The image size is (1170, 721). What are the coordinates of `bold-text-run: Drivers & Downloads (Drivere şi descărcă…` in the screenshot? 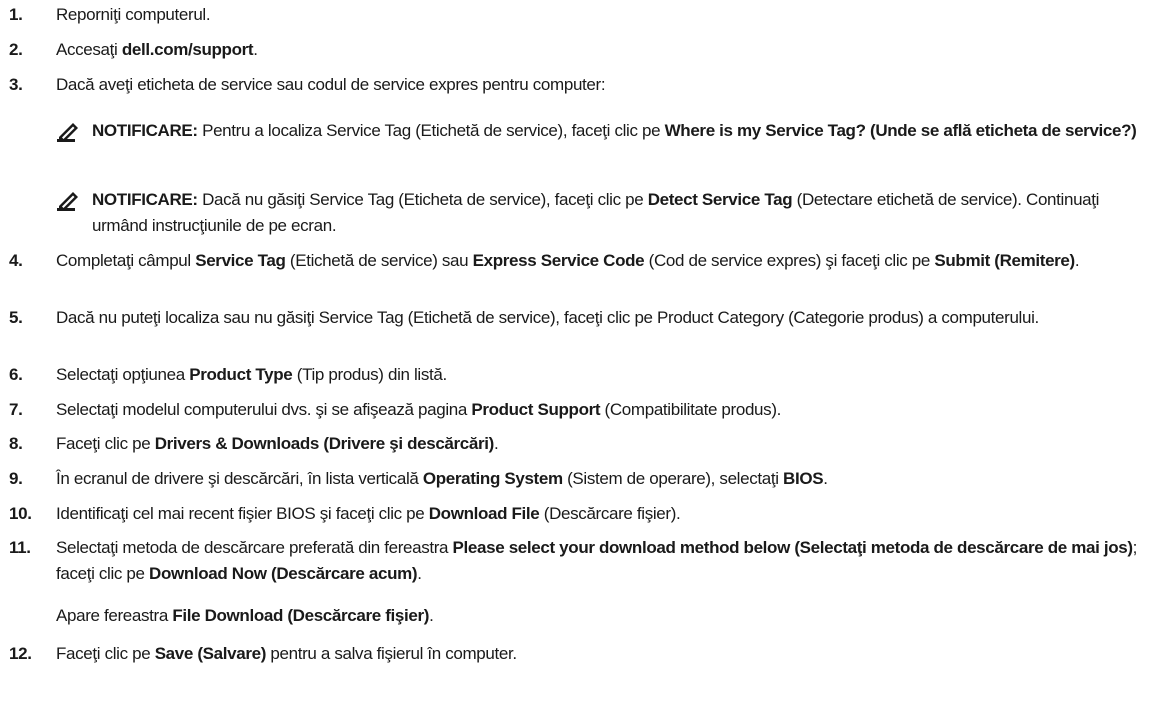 It's located at (324, 443).